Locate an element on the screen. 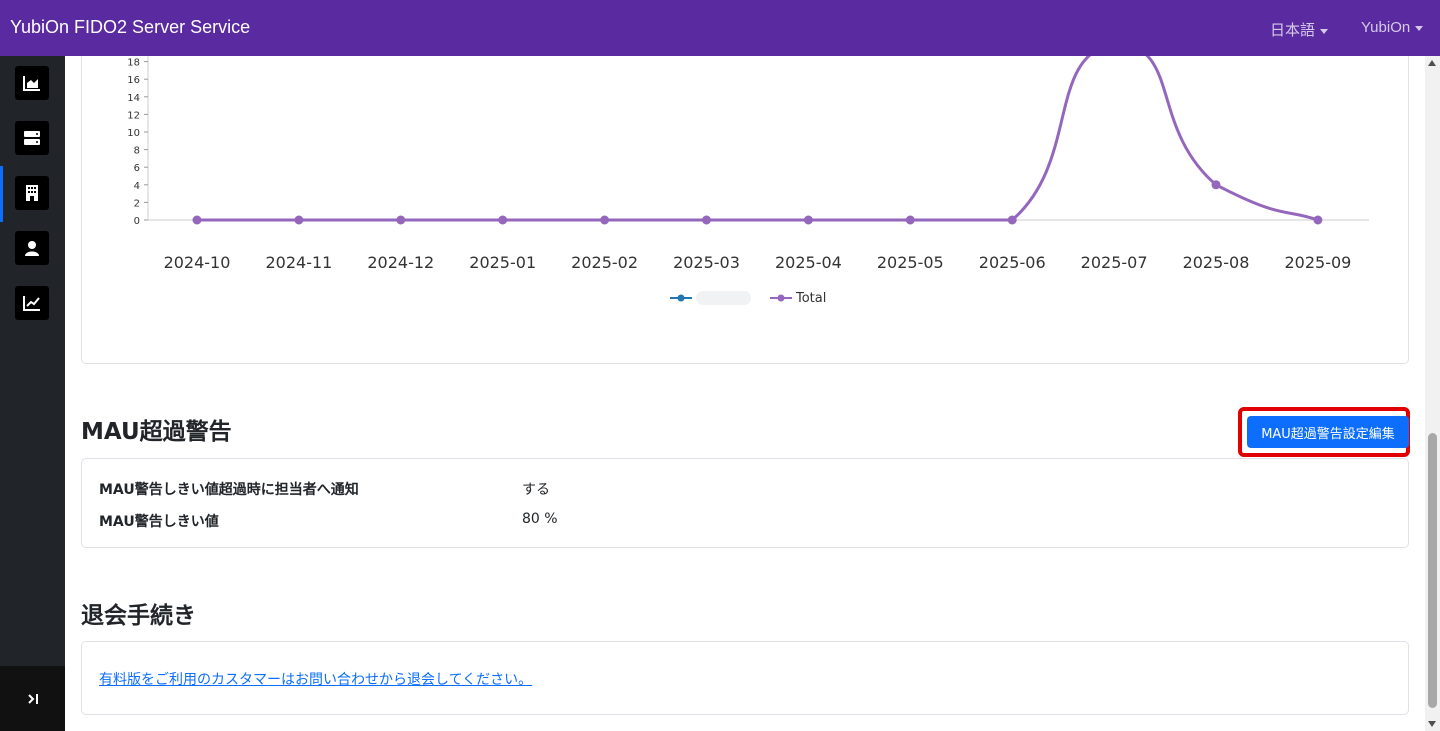 This screenshot has height=731, width=1440. sidebar is located at coordinates (32, 393).